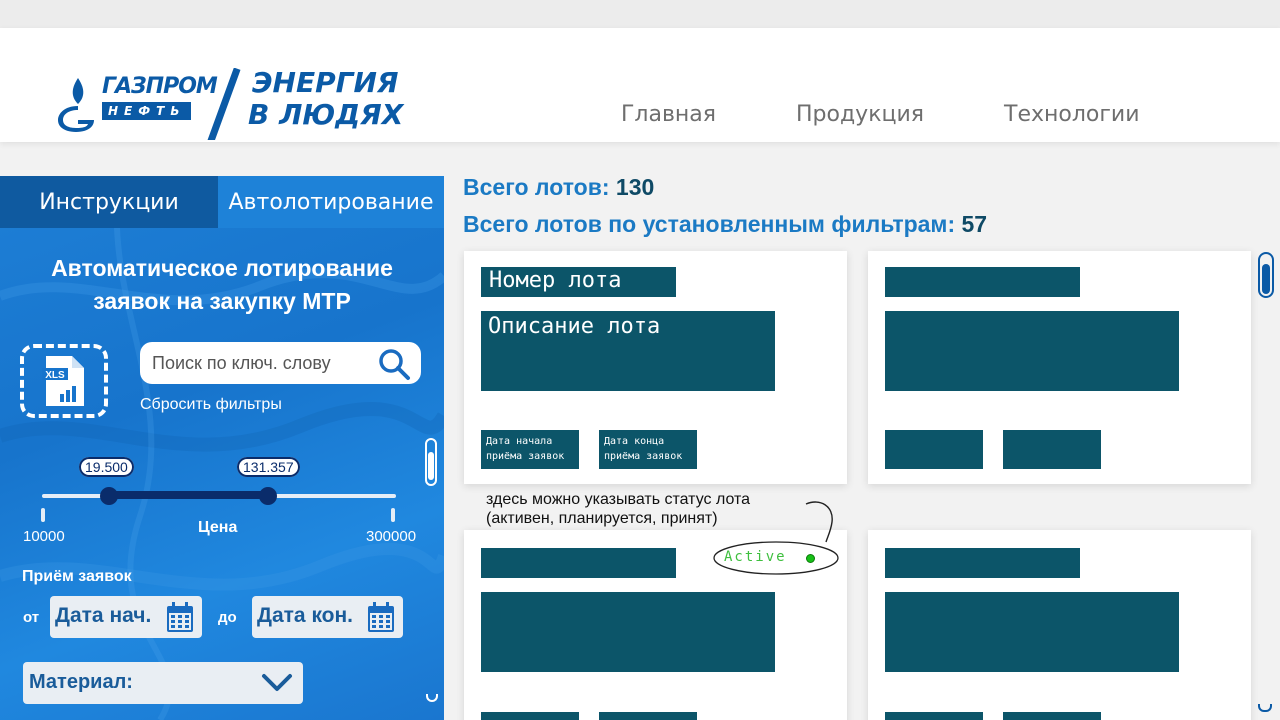  What do you see at coordinates (188, 495) in the screenshot?
I see `price-slider-range` at bounding box center [188, 495].